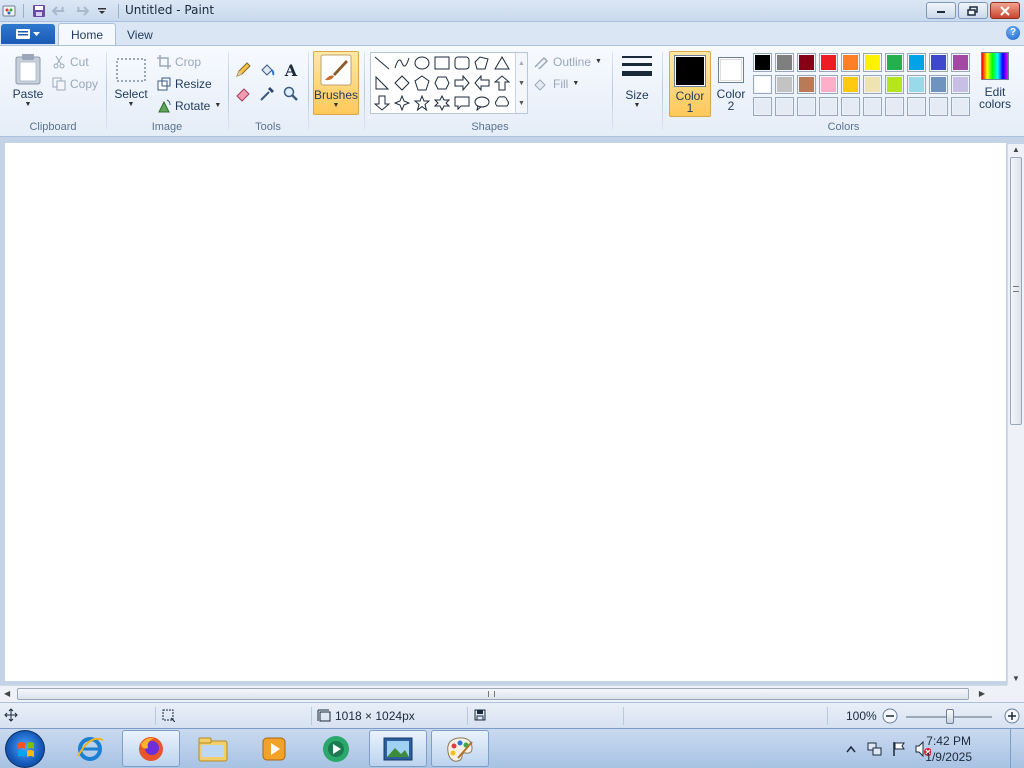  I want to click on scroll-down-icon: ▼, so click(1016, 678).